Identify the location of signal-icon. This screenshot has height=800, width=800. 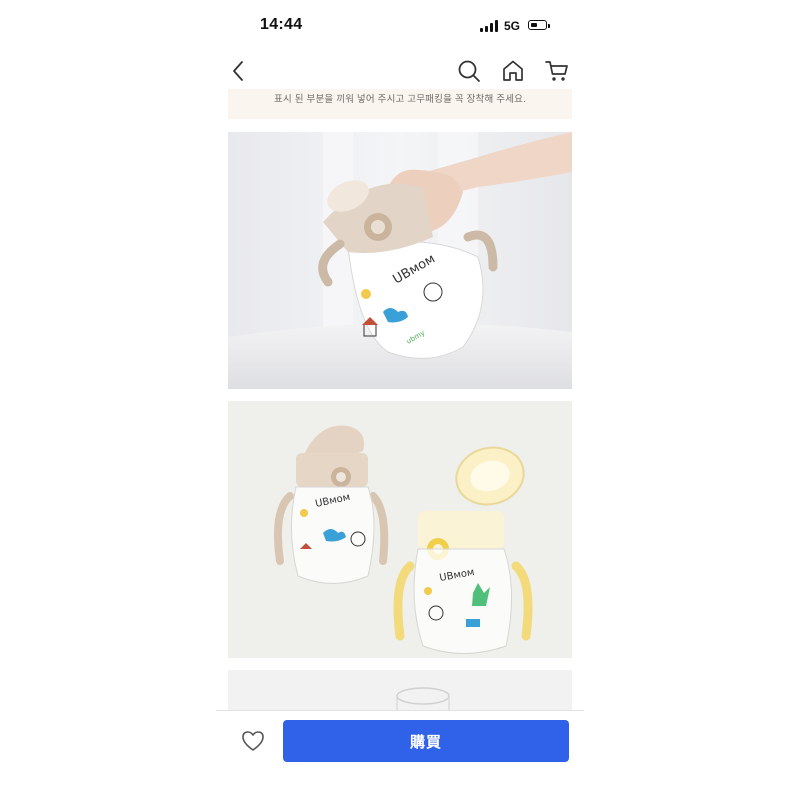
(490, 26).